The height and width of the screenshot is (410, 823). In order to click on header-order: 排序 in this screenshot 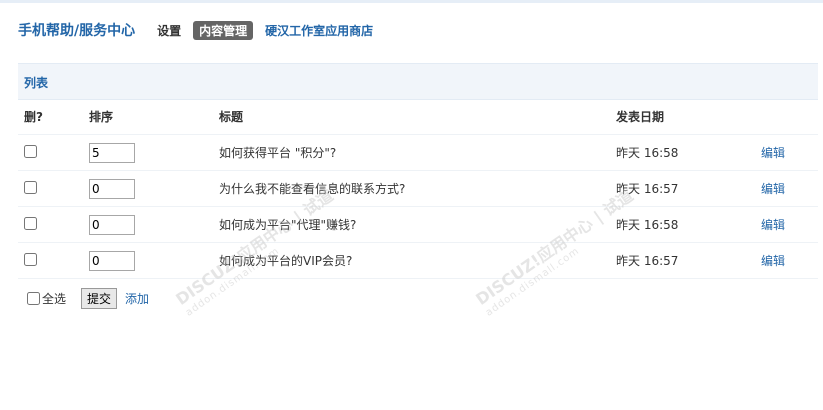, I will do `click(154, 117)`.